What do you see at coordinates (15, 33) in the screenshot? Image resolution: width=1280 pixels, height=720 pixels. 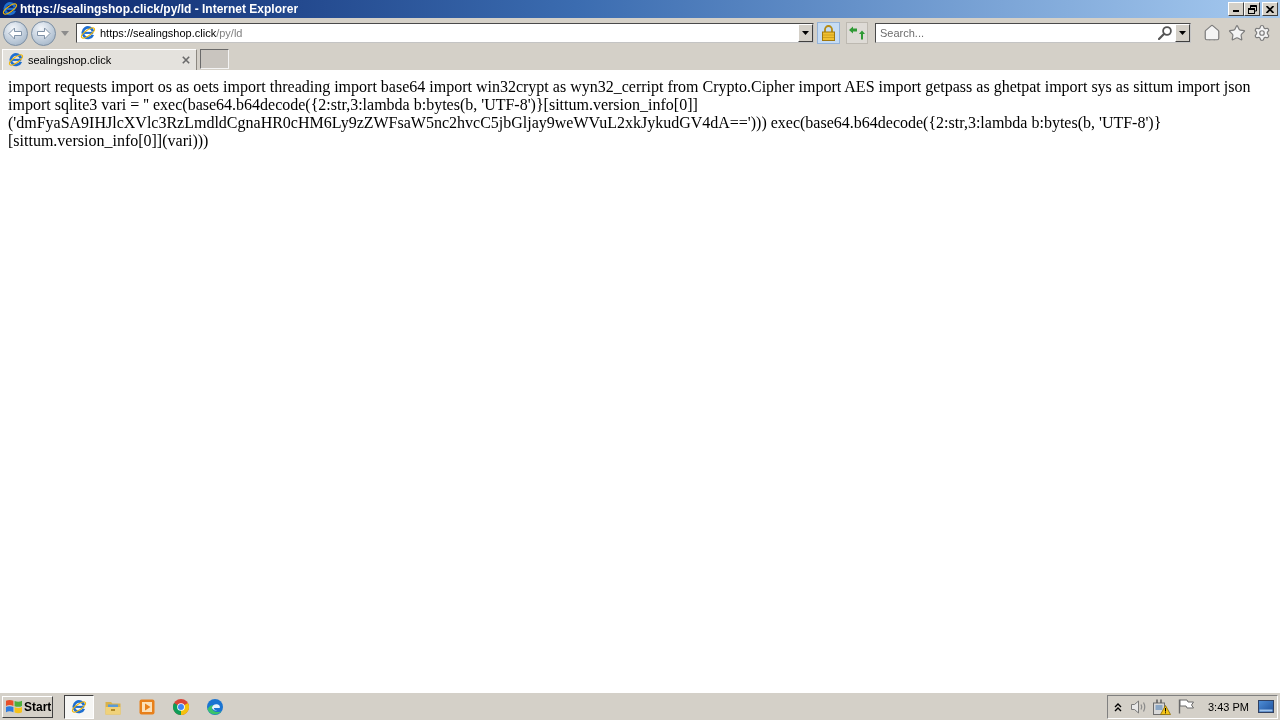 I see `back-icon` at bounding box center [15, 33].